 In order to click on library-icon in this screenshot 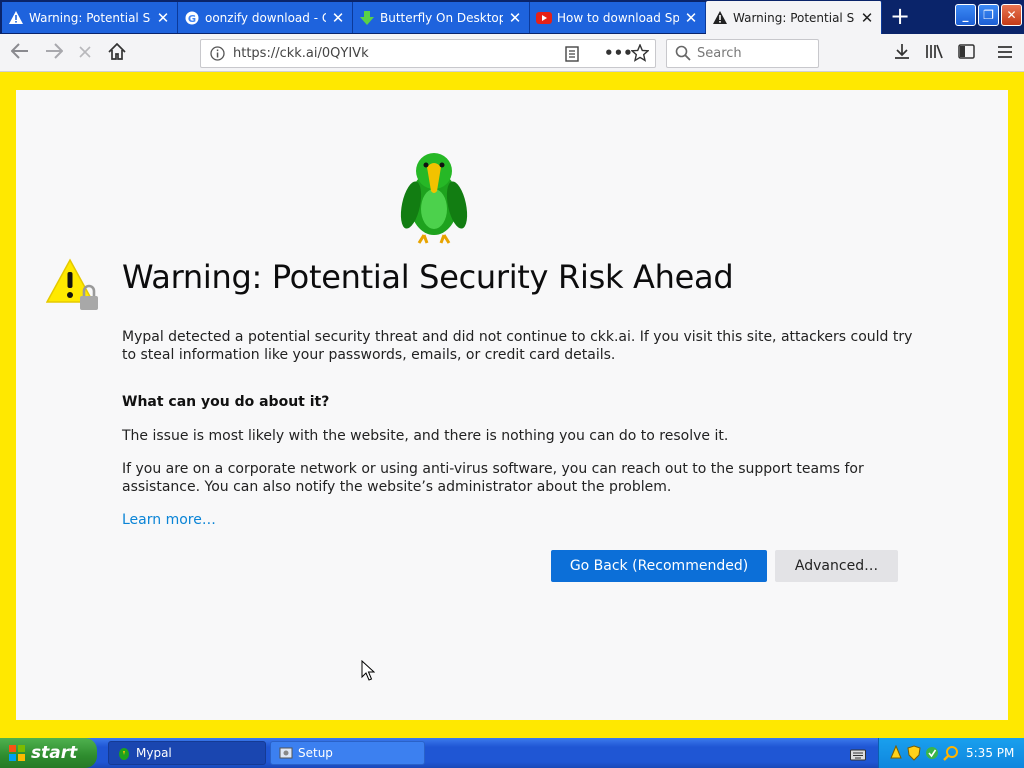, I will do `click(934, 53)`.